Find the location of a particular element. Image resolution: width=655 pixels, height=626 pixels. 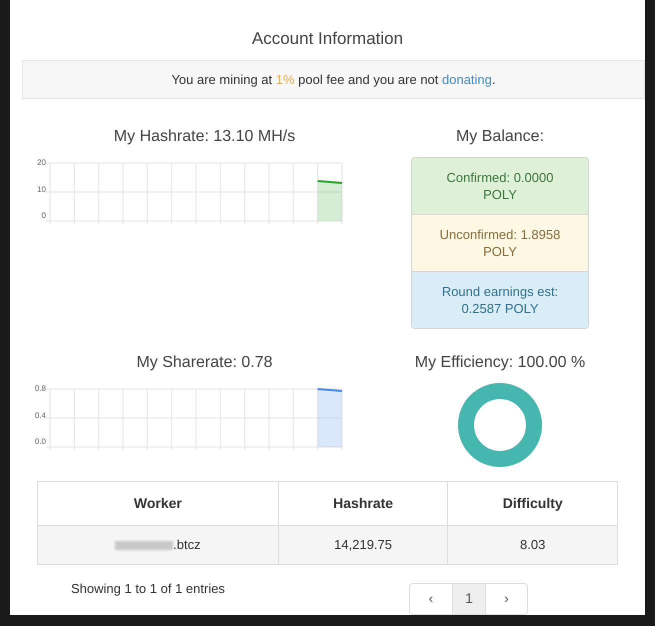

next-page-button: › is located at coordinates (506, 599).